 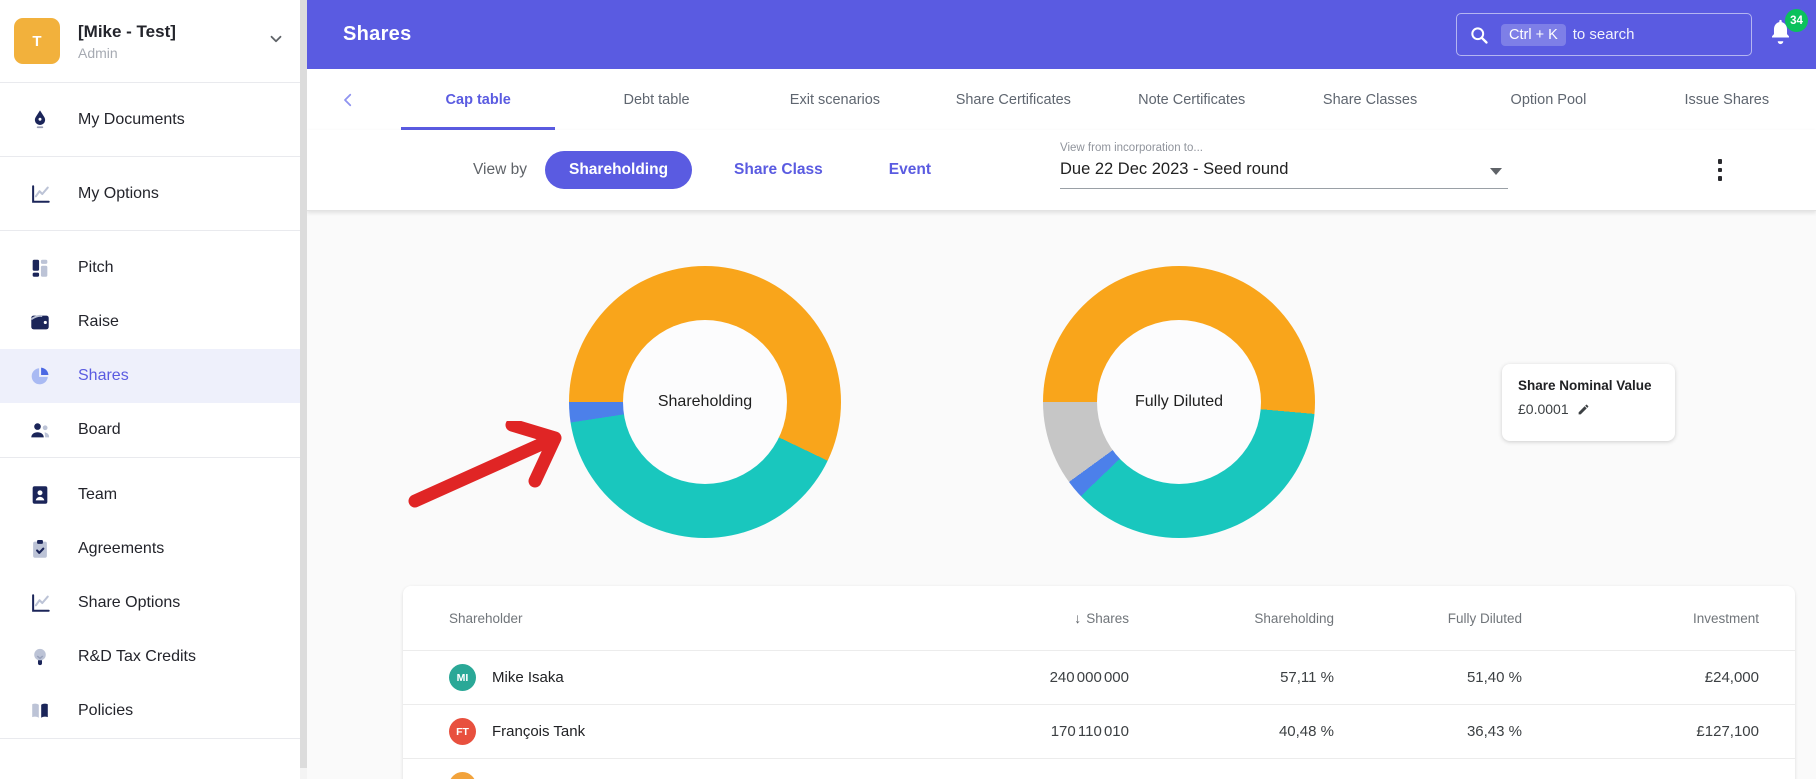 I want to click on sidebar-item-label: My Options, so click(x=118, y=193).